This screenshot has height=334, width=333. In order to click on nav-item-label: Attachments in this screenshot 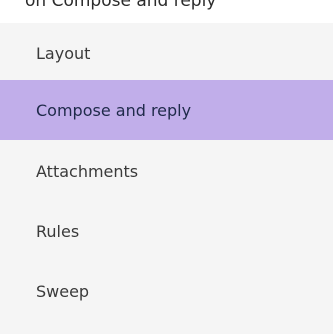, I will do `click(87, 171)`.